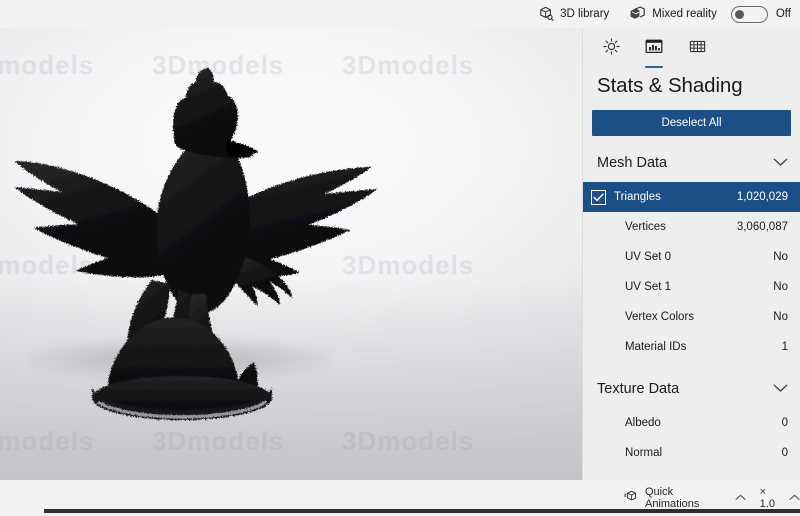 The width and height of the screenshot is (800, 516). What do you see at coordinates (631, 498) in the screenshot?
I see `animation-cube-icon` at bounding box center [631, 498].